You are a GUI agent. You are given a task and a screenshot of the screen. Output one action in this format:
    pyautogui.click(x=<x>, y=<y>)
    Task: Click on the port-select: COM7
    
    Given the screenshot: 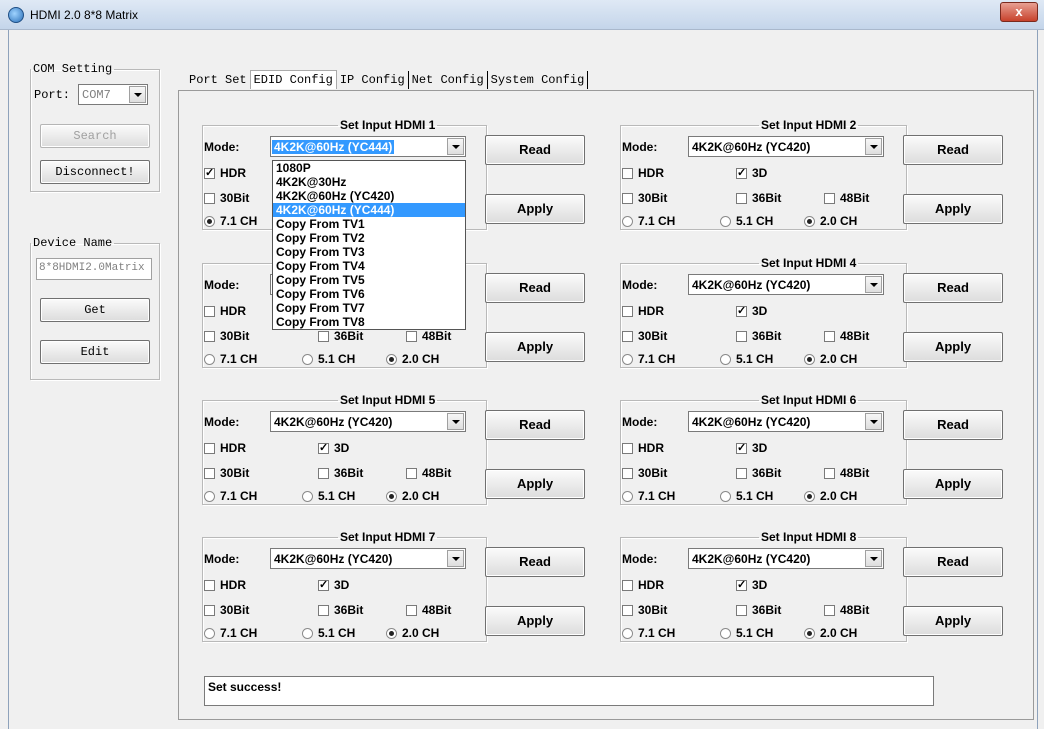 What is the action you would take?
    pyautogui.click(x=113, y=94)
    